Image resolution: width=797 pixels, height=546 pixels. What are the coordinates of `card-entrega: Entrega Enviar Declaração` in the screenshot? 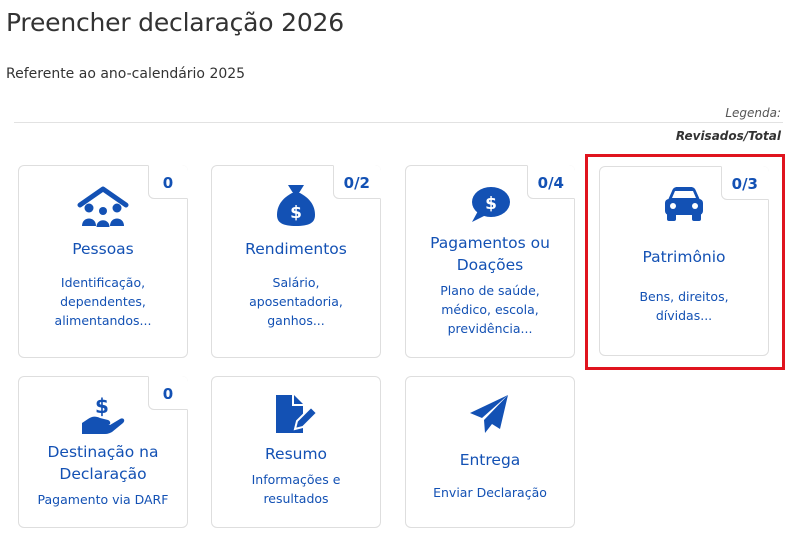 It's located at (490, 452).